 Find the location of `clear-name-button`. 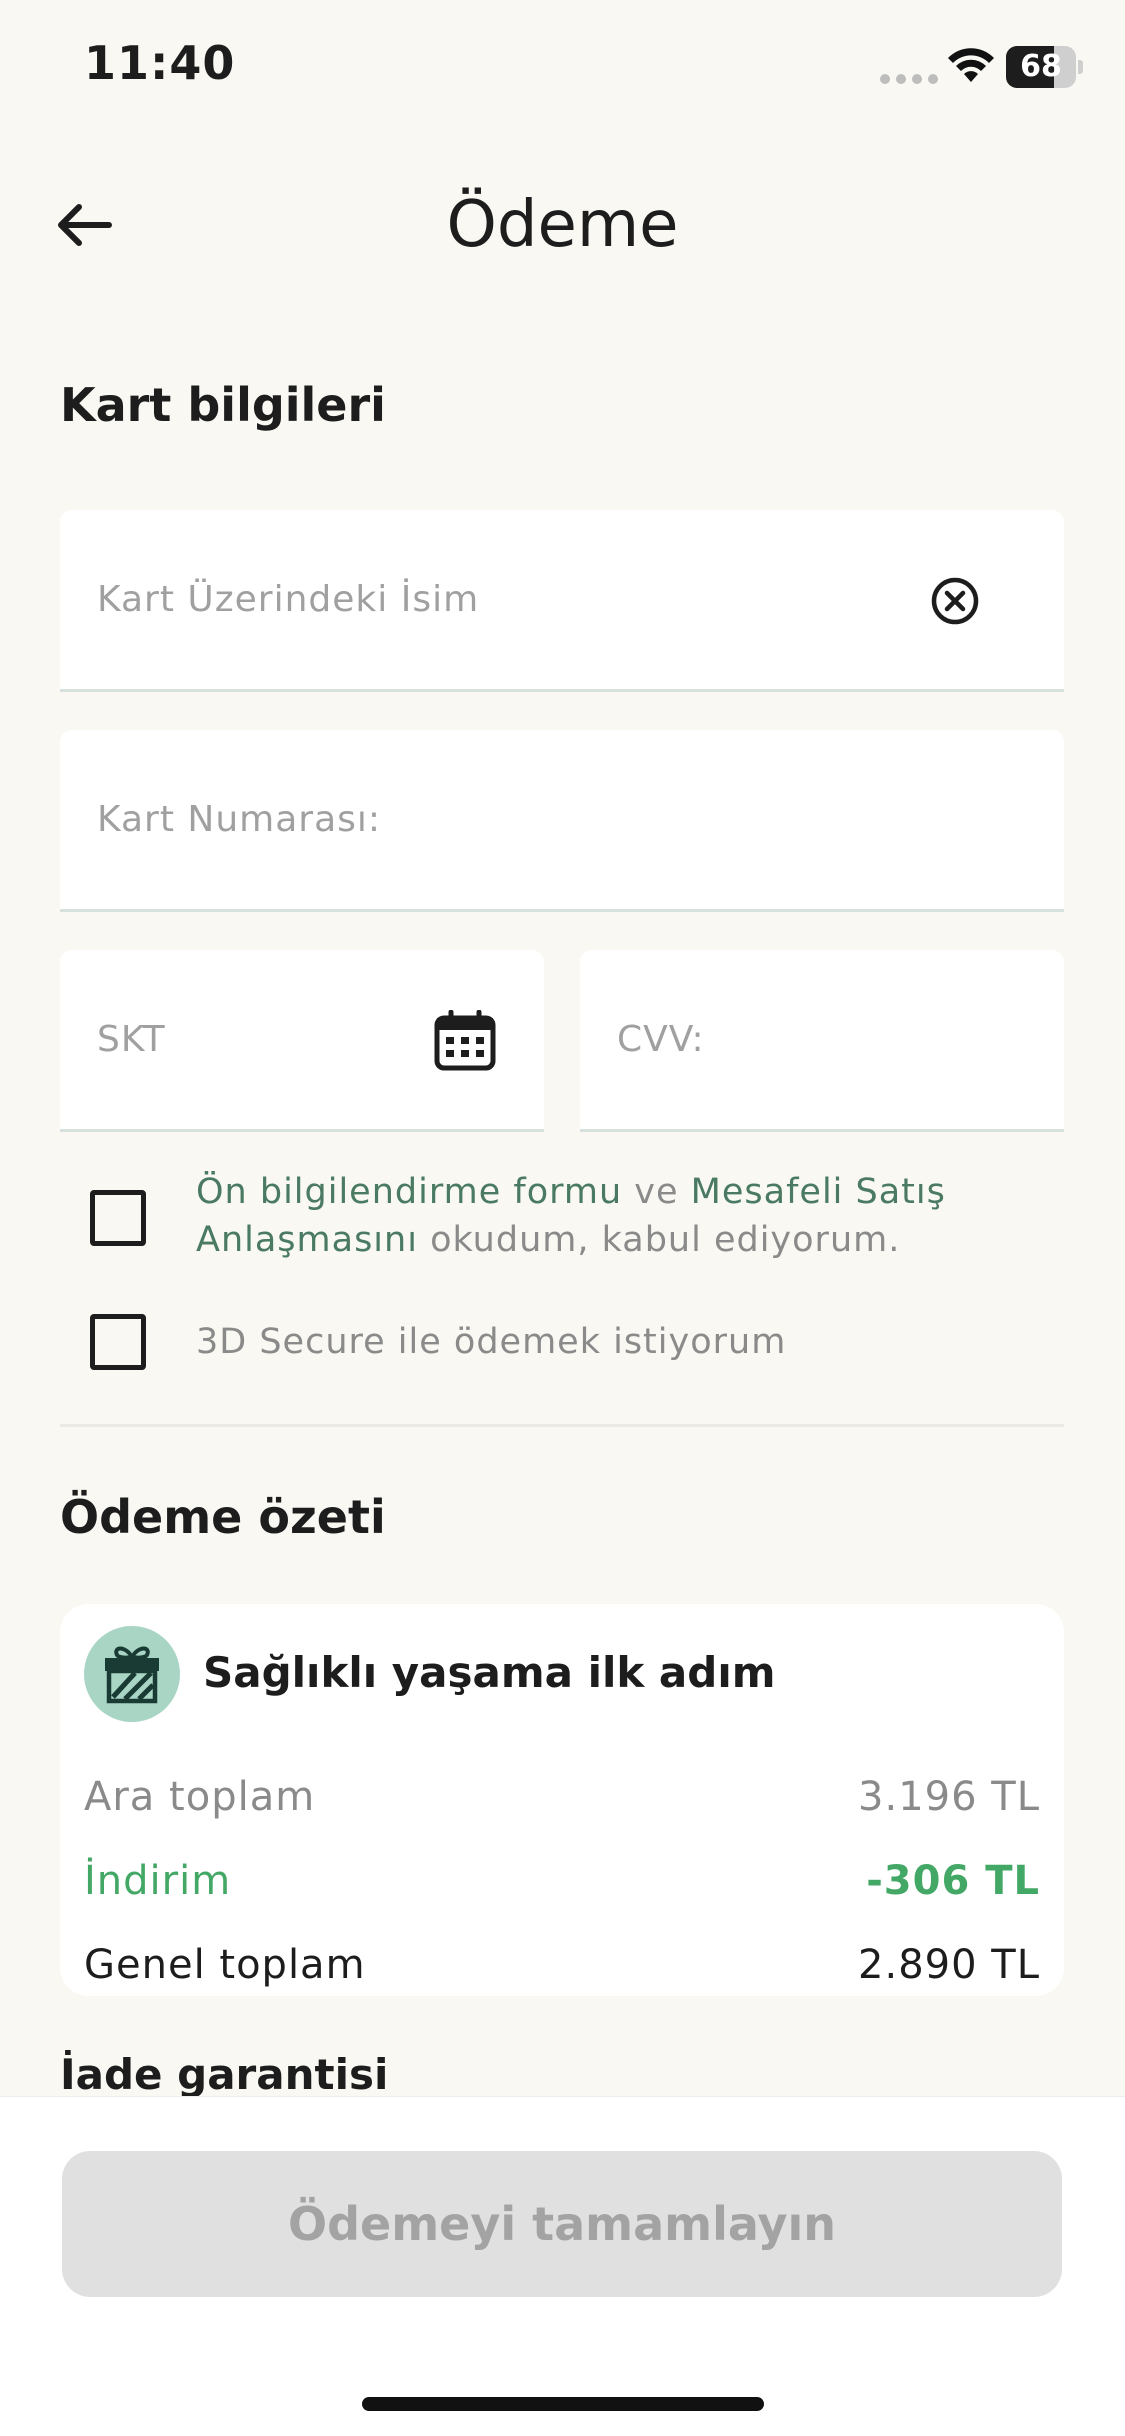

clear-name-button is located at coordinates (955, 601).